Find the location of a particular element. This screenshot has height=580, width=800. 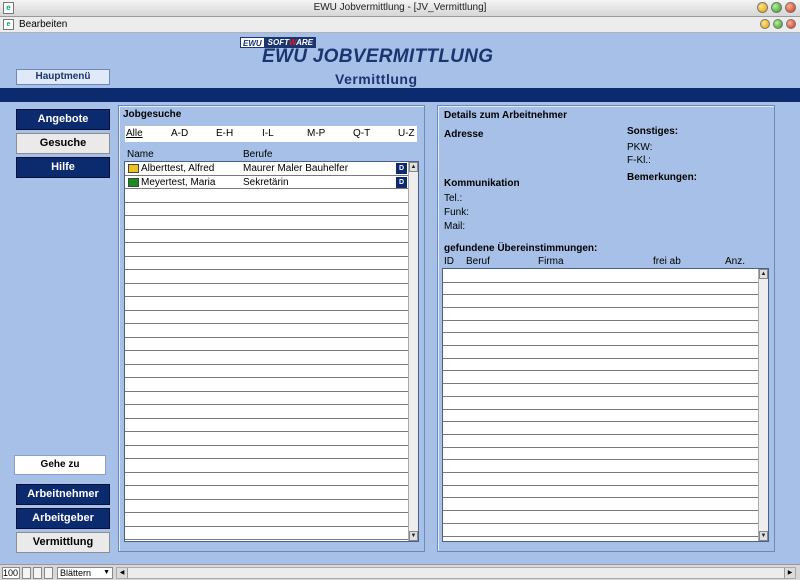

horizontal-scrollbar: ◀ ▶ is located at coordinates (456, 573).